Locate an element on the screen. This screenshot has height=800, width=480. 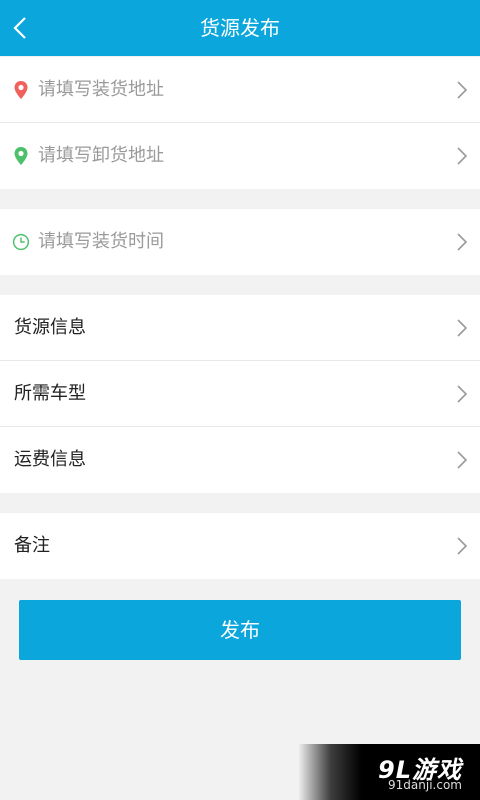
cargo-info-label: 货源信息 is located at coordinates (50, 327).